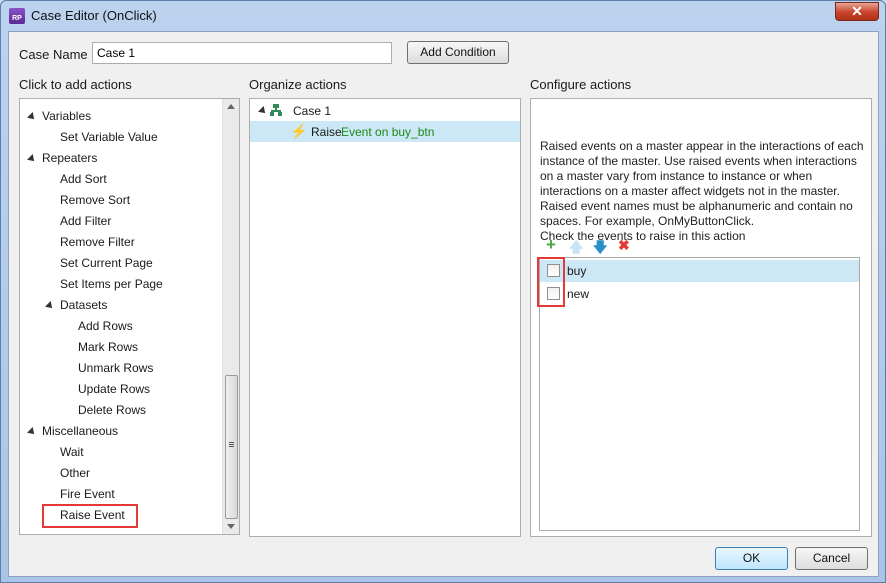 Image resolution: width=886 pixels, height=583 pixels. What do you see at coordinates (108, 347) in the screenshot?
I see `action-item-label: Mark Rows` at bounding box center [108, 347].